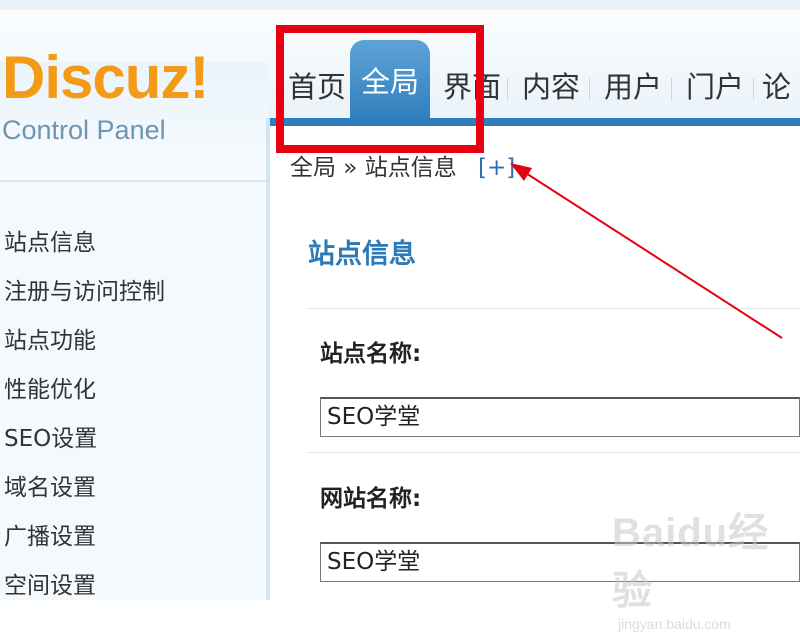  Describe the element at coordinates (373, 168) in the screenshot. I see `breadcrumb-text: 全局 » 站点信息` at that location.